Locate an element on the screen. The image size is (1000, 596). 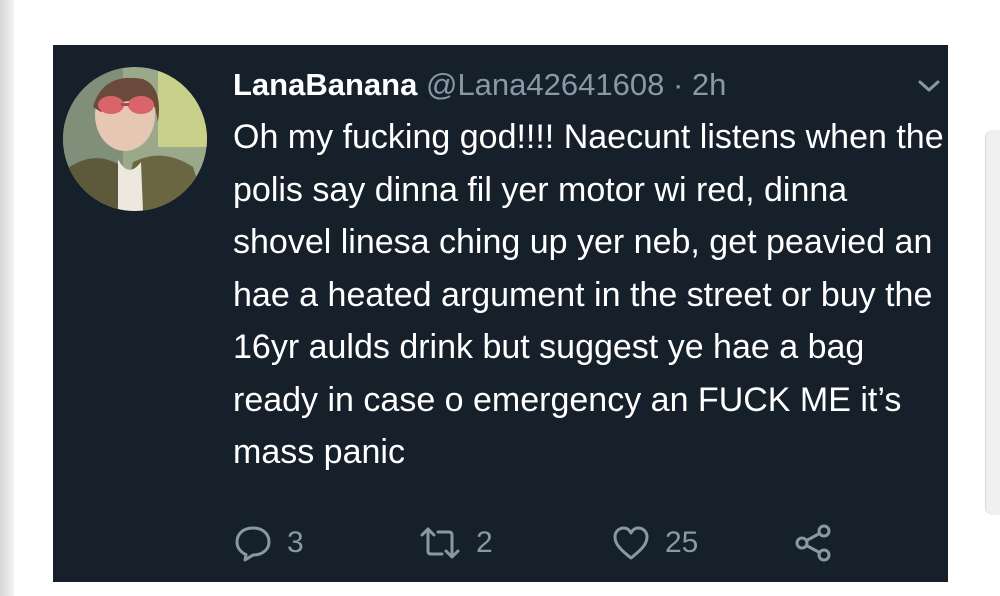
reply-button: 3 is located at coordinates (268, 543).